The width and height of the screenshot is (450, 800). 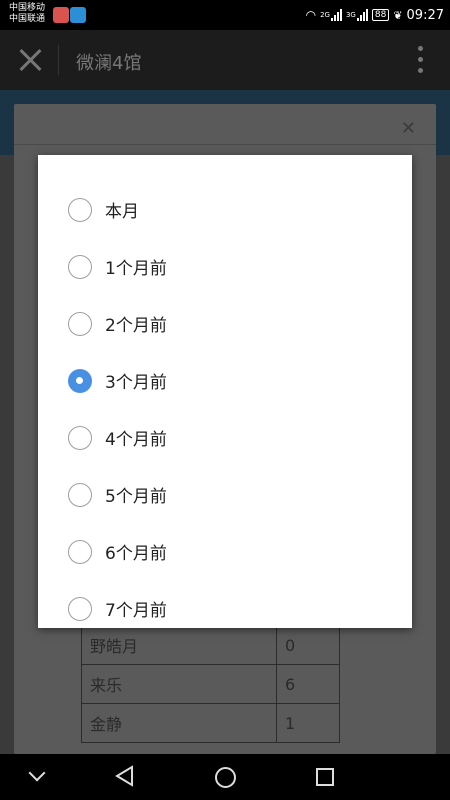 I want to click on option-label: 5个月前, so click(x=136, y=497).